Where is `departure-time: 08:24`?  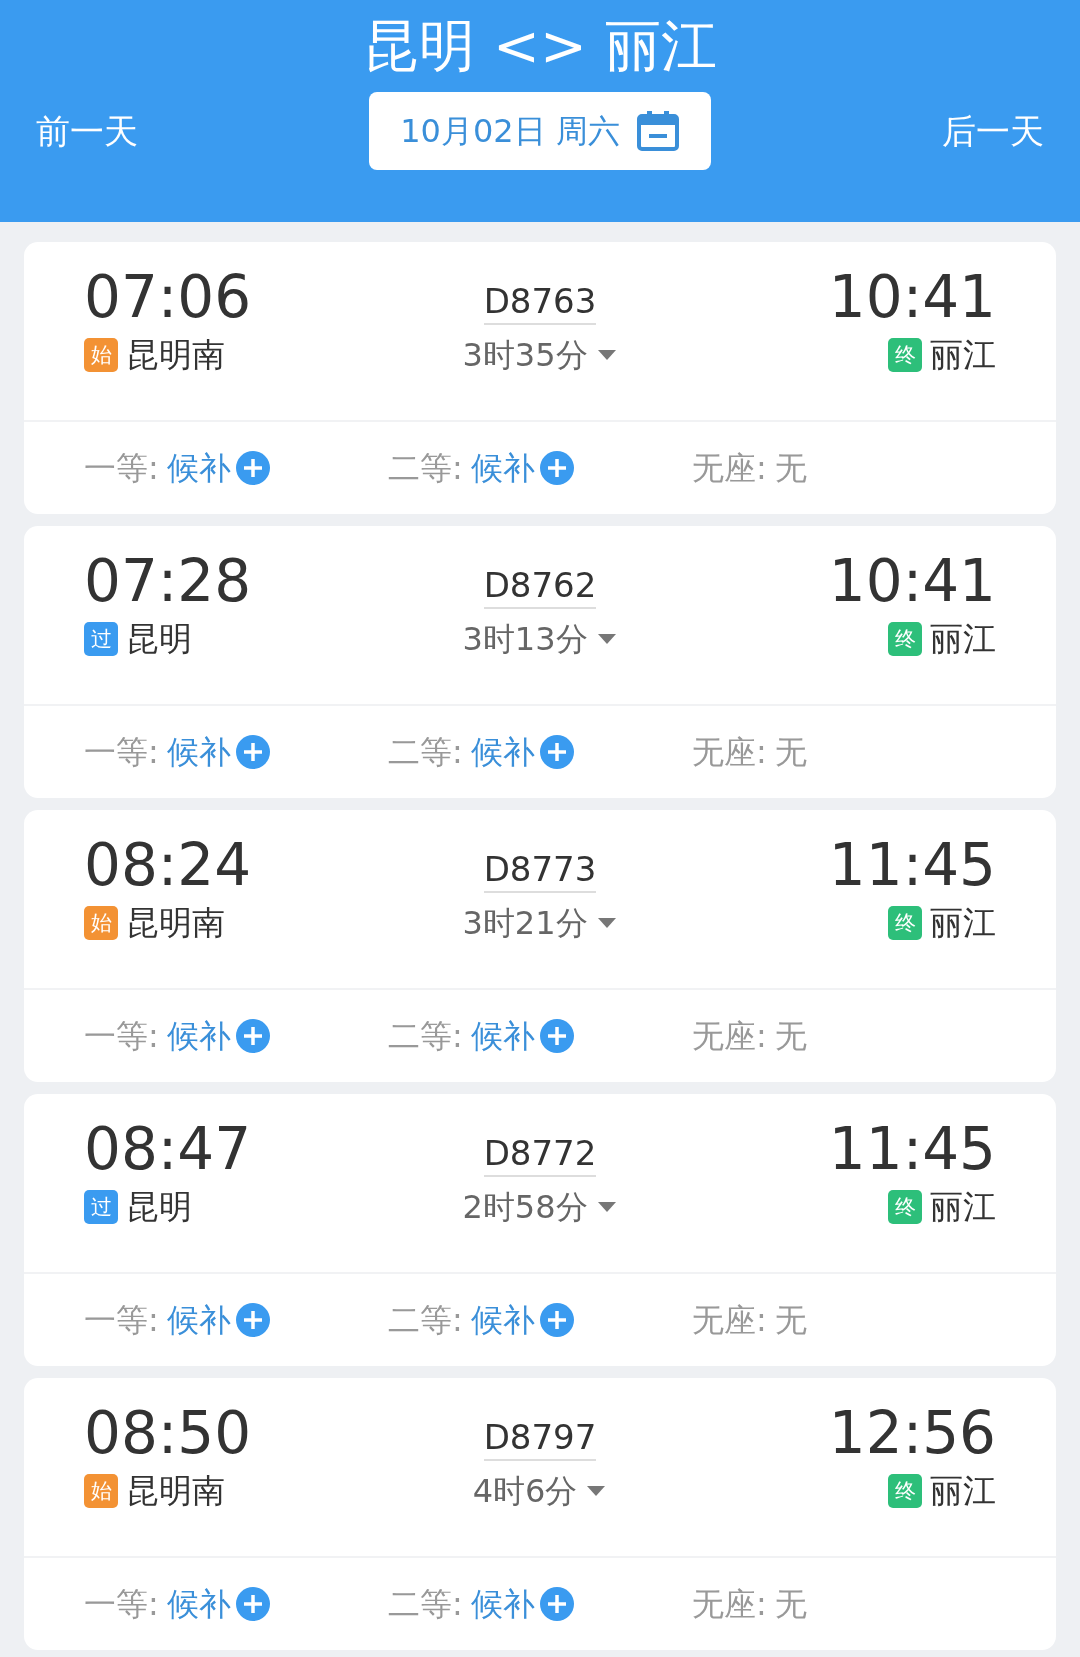 departure-time: 08:24 is located at coordinates (168, 865).